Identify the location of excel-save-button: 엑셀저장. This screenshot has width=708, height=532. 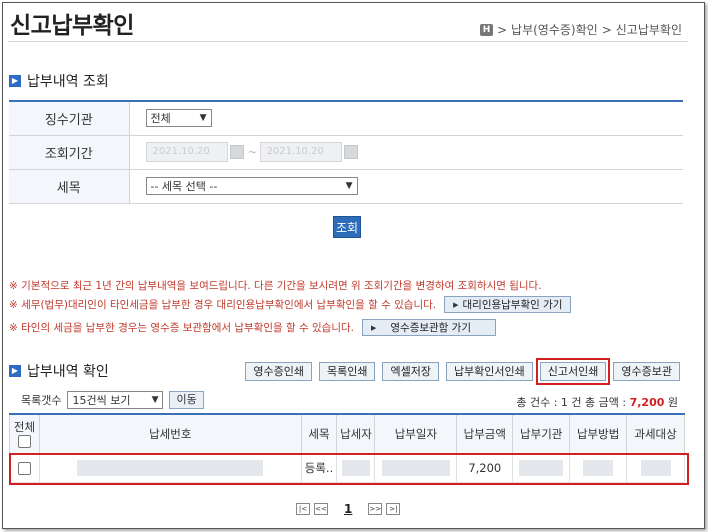
(410, 371).